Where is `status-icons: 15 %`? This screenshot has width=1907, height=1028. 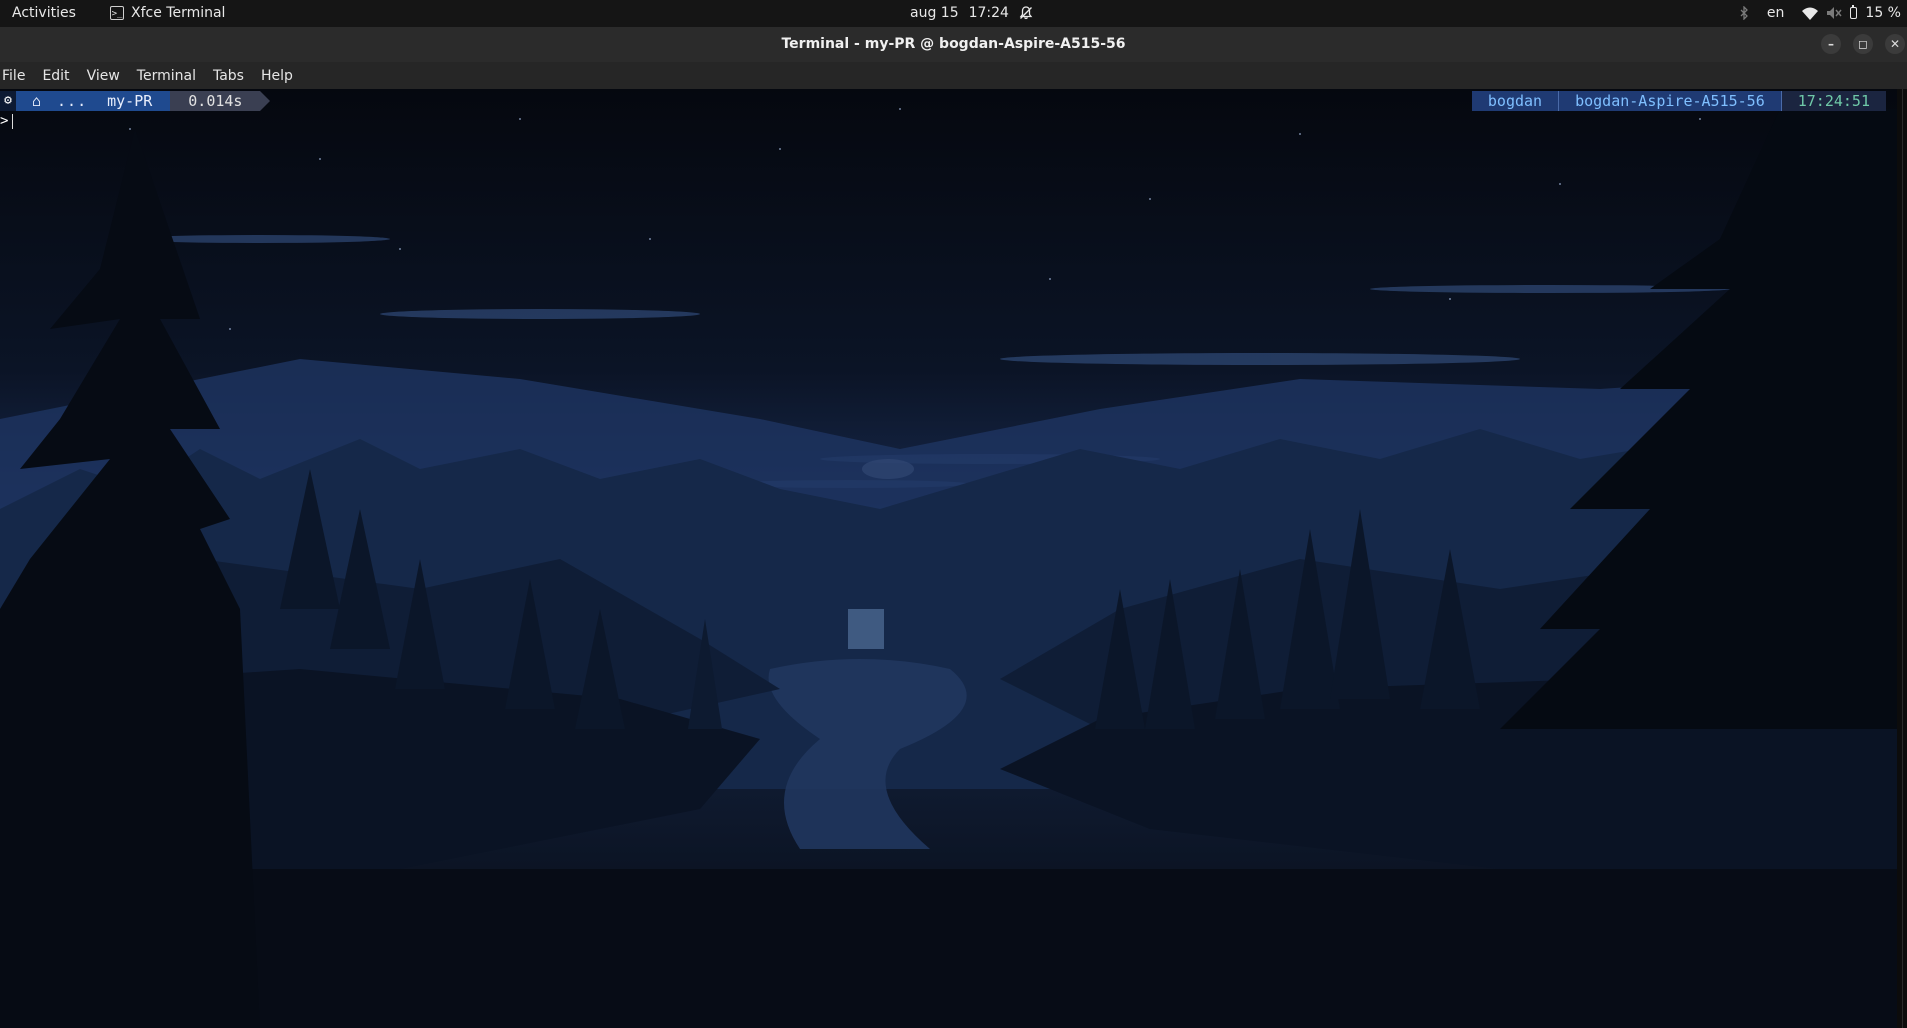
status-icons: 15 % is located at coordinates (1851, 13).